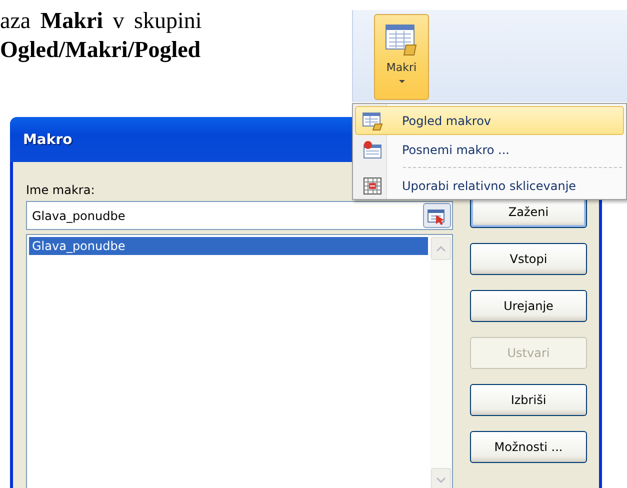  Describe the element at coordinates (228, 246) in the screenshot. I see `macro-list-item: Glava_ponudbe` at that location.